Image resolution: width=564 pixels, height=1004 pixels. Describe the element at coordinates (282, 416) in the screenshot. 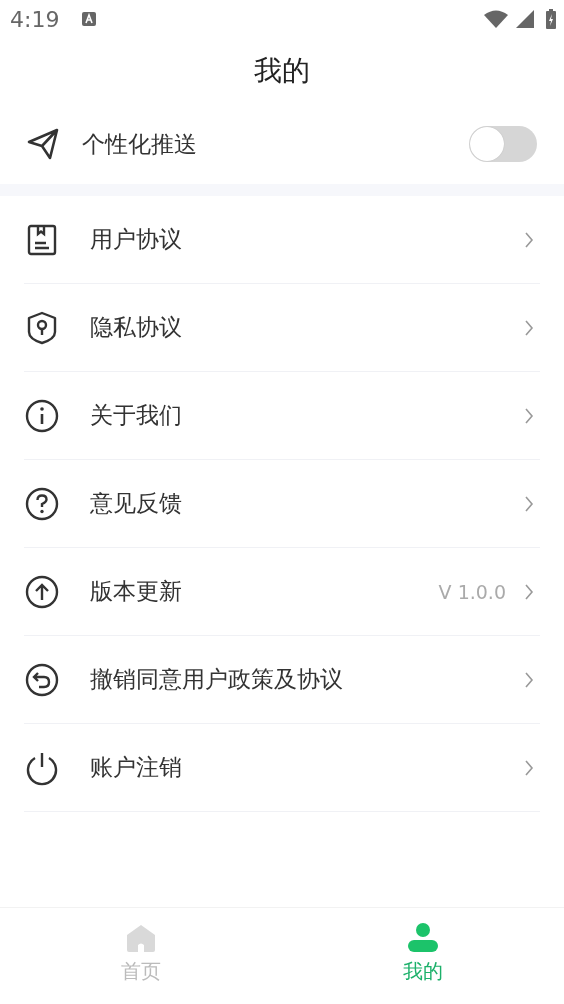

I see `menu-item: 关于我们` at that location.